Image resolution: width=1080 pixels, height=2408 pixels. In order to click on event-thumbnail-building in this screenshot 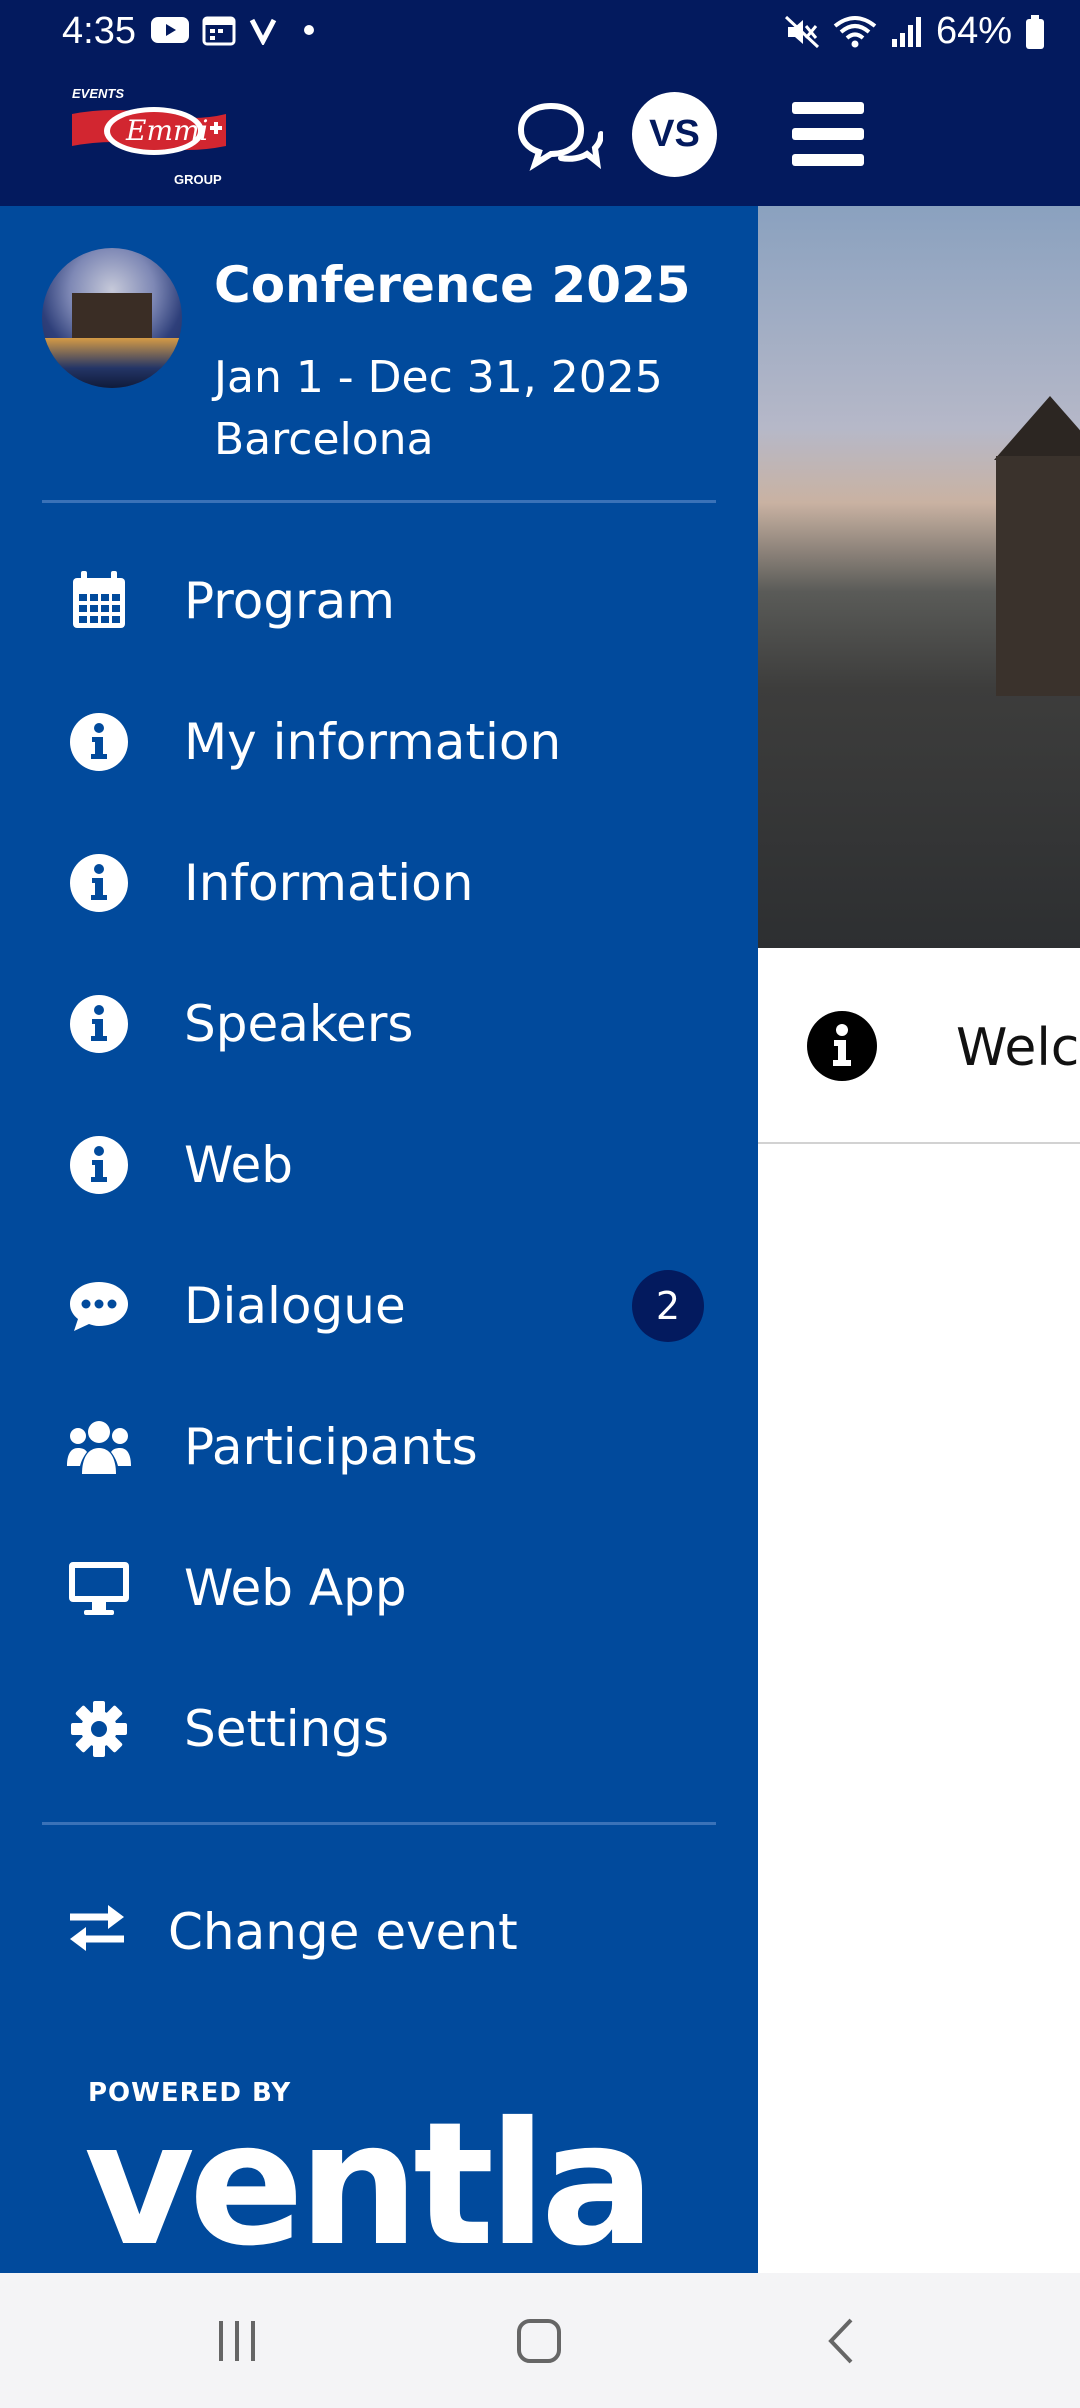, I will do `click(112, 315)`.